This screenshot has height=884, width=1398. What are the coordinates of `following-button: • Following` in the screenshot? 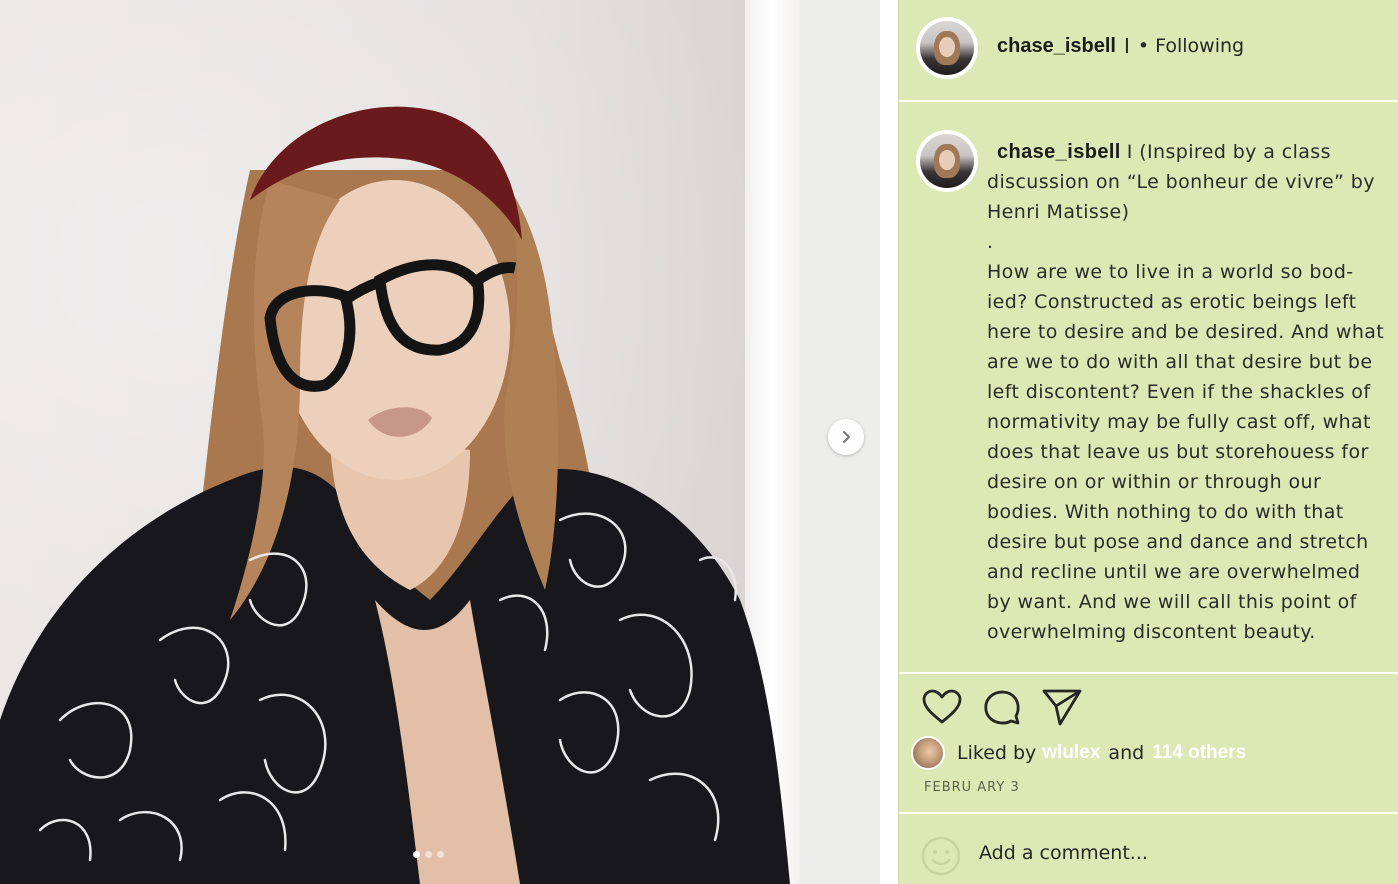 It's located at (1191, 46).